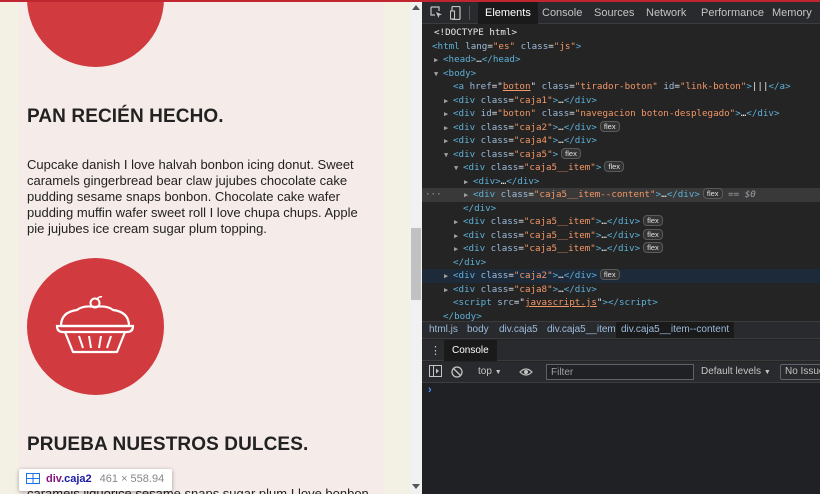  I want to click on eye-icon, so click(526, 372).